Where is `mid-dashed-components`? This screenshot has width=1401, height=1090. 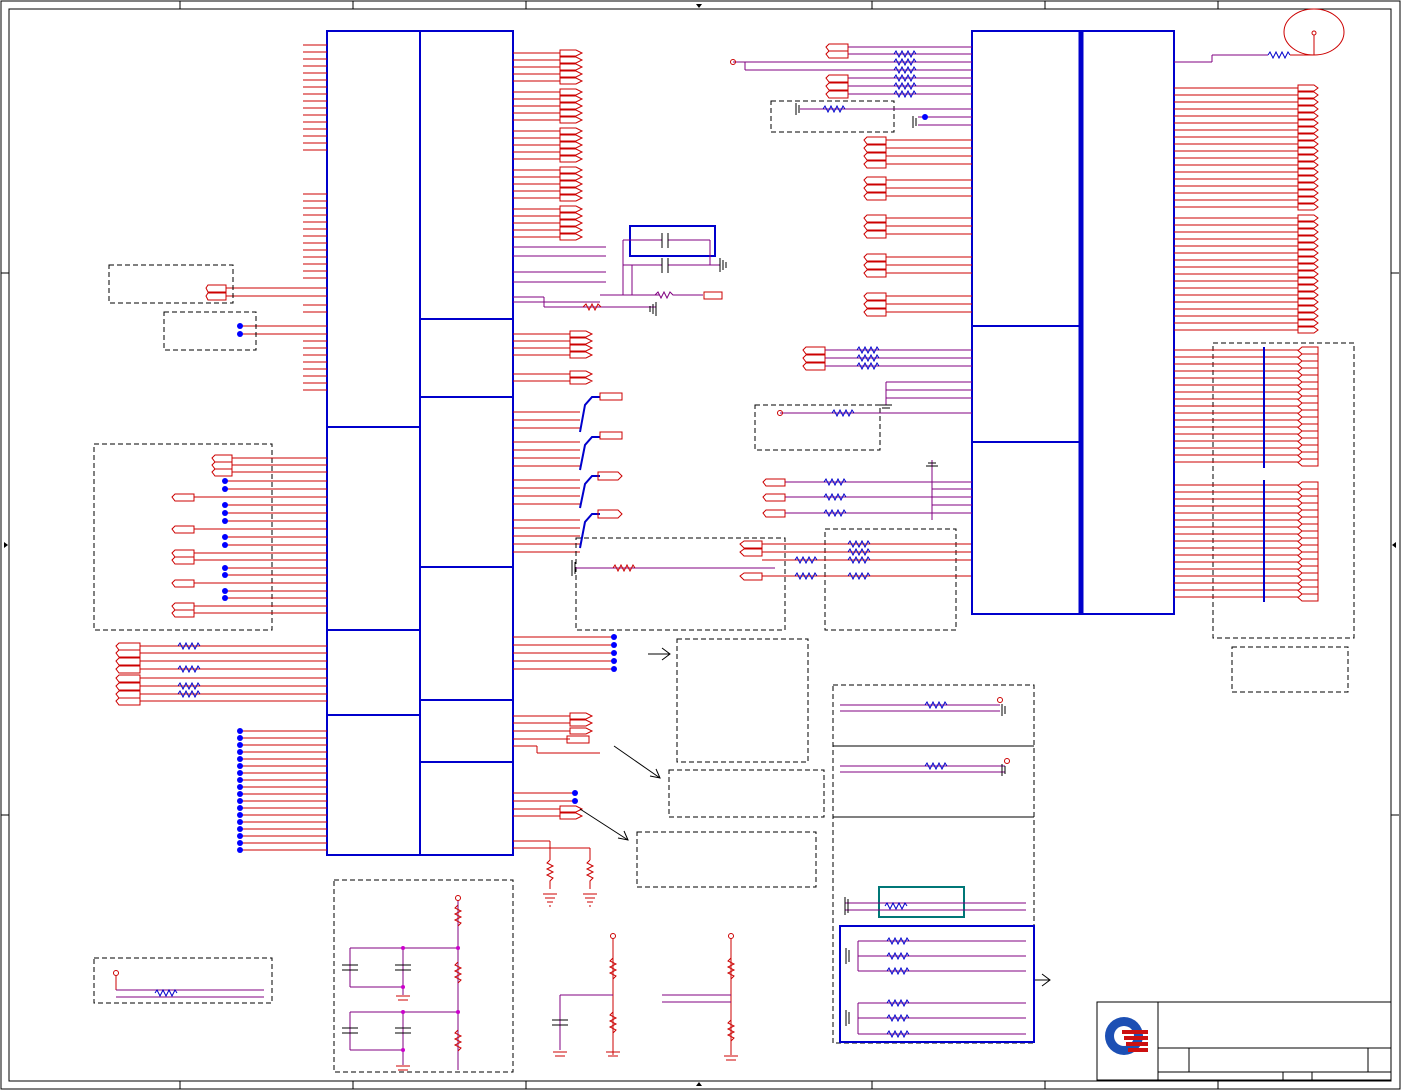
mid-dashed-components is located at coordinates (771, 560).